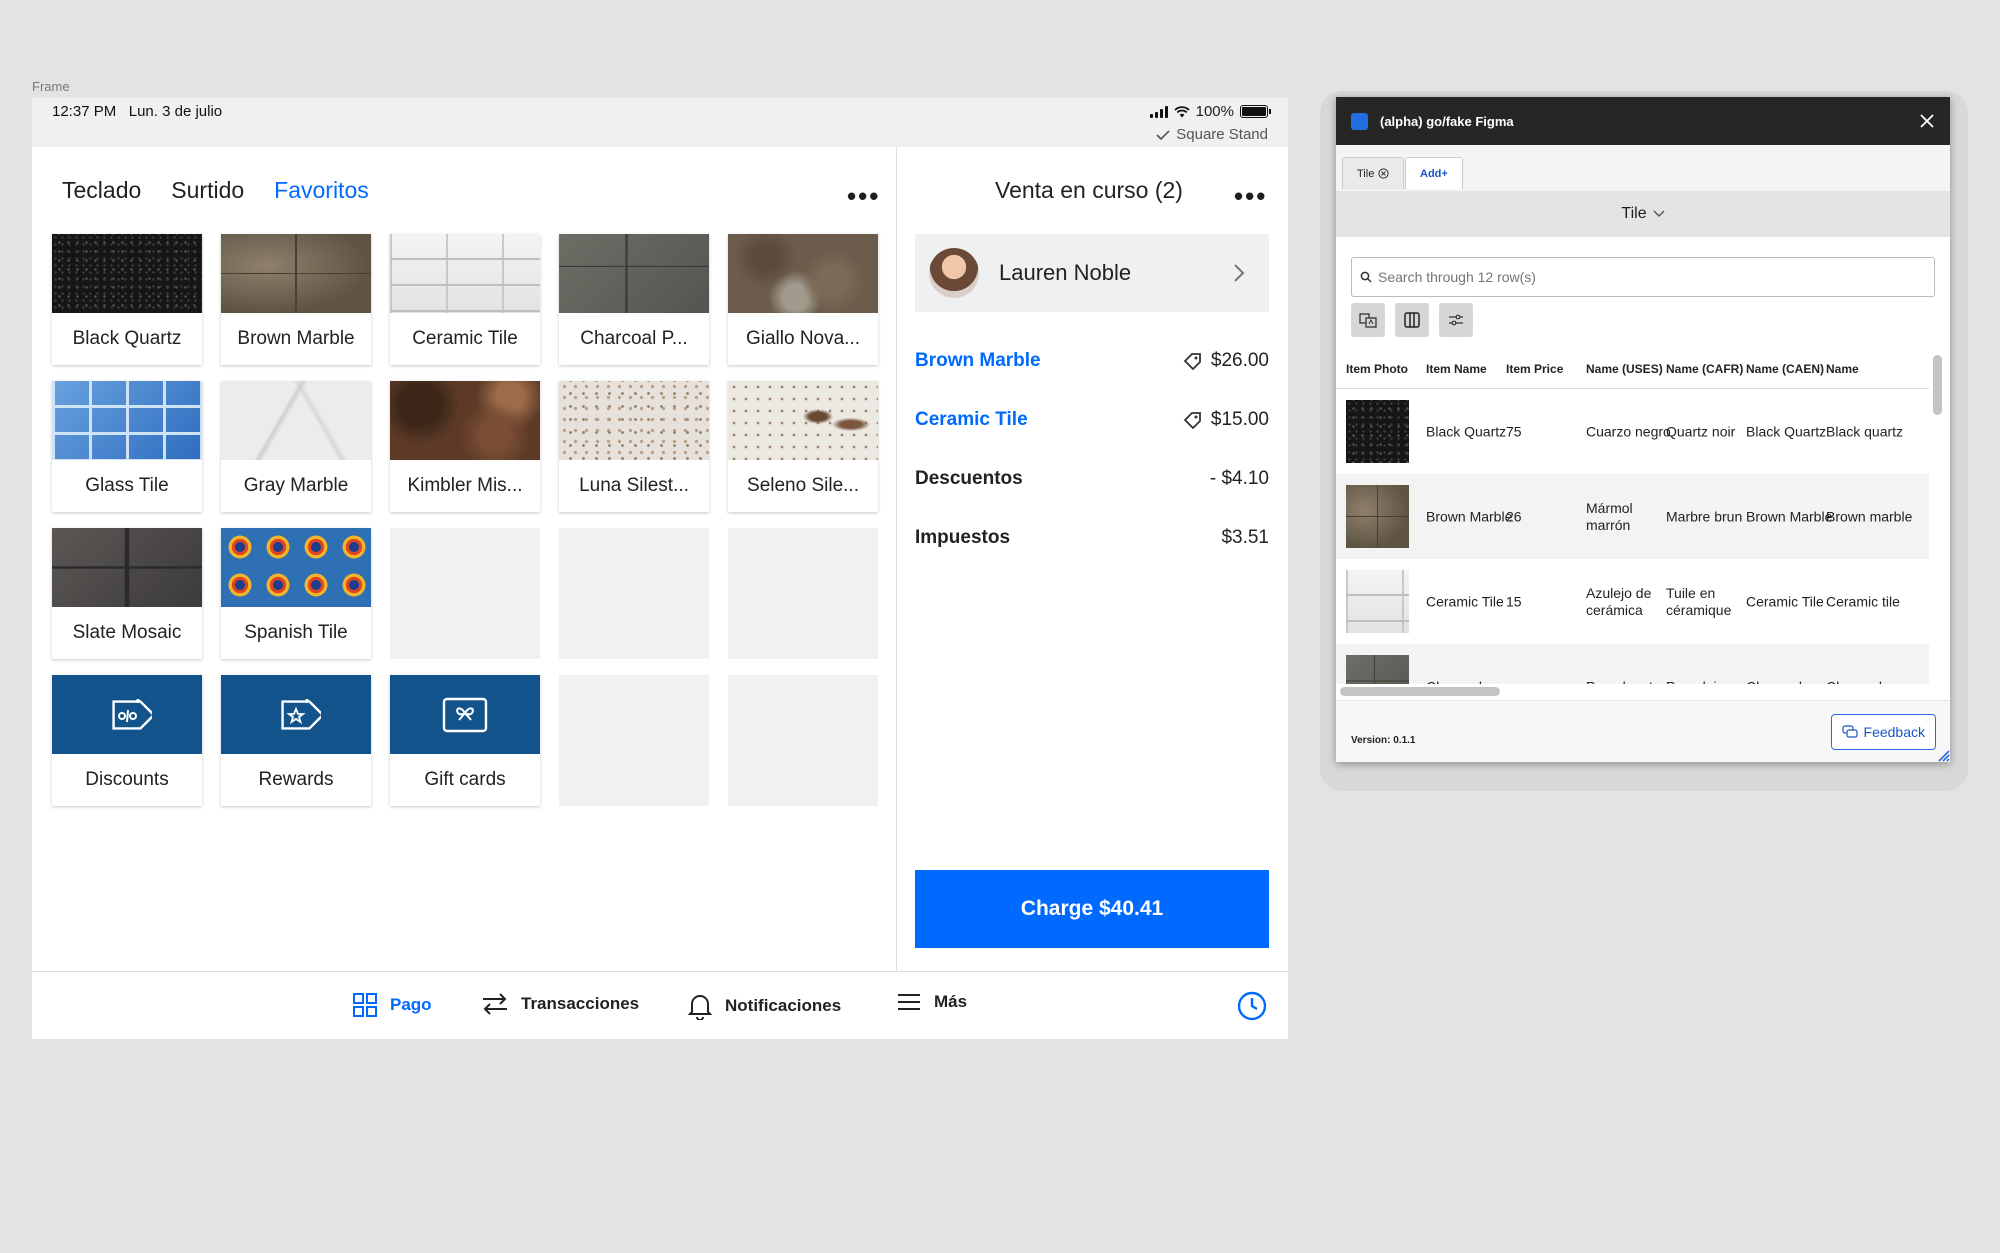 The height and width of the screenshot is (1253, 2000). What do you see at coordinates (1368, 320) in the screenshot?
I see `translate-button` at bounding box center [1368, 320].